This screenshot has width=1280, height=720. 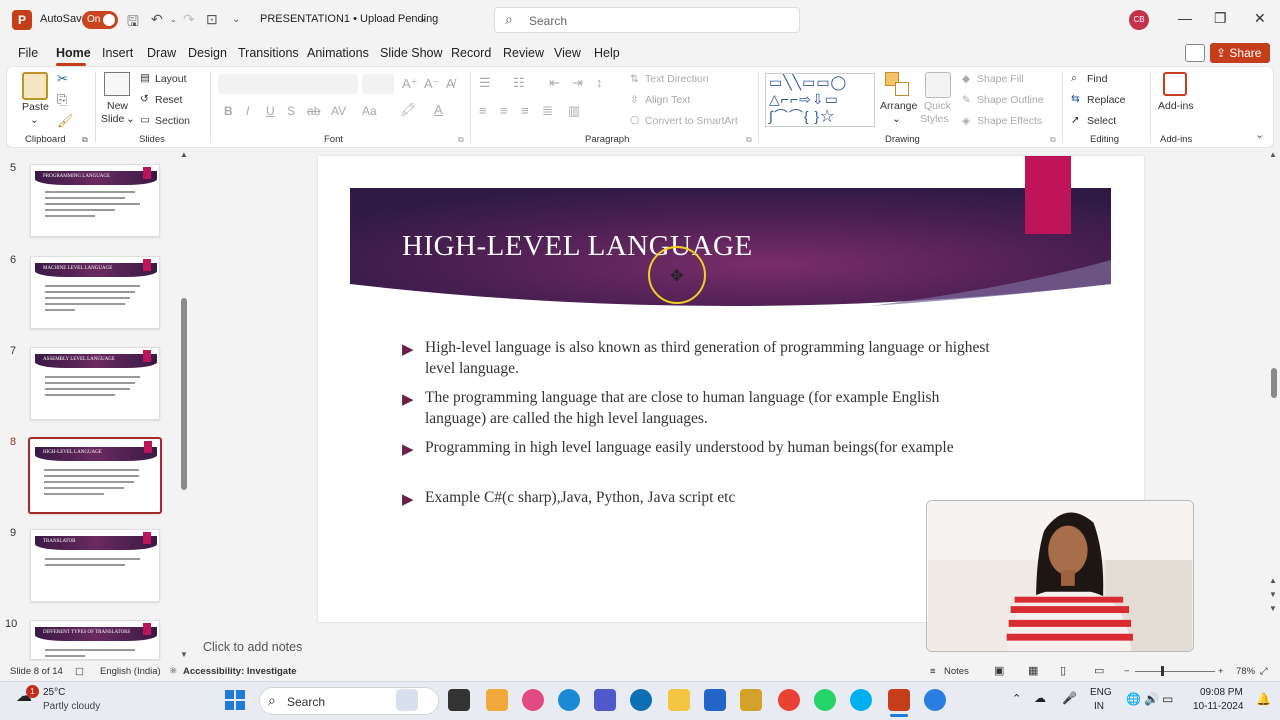 I want to click on tab-animations: Animations, so click(x=338, y=53).